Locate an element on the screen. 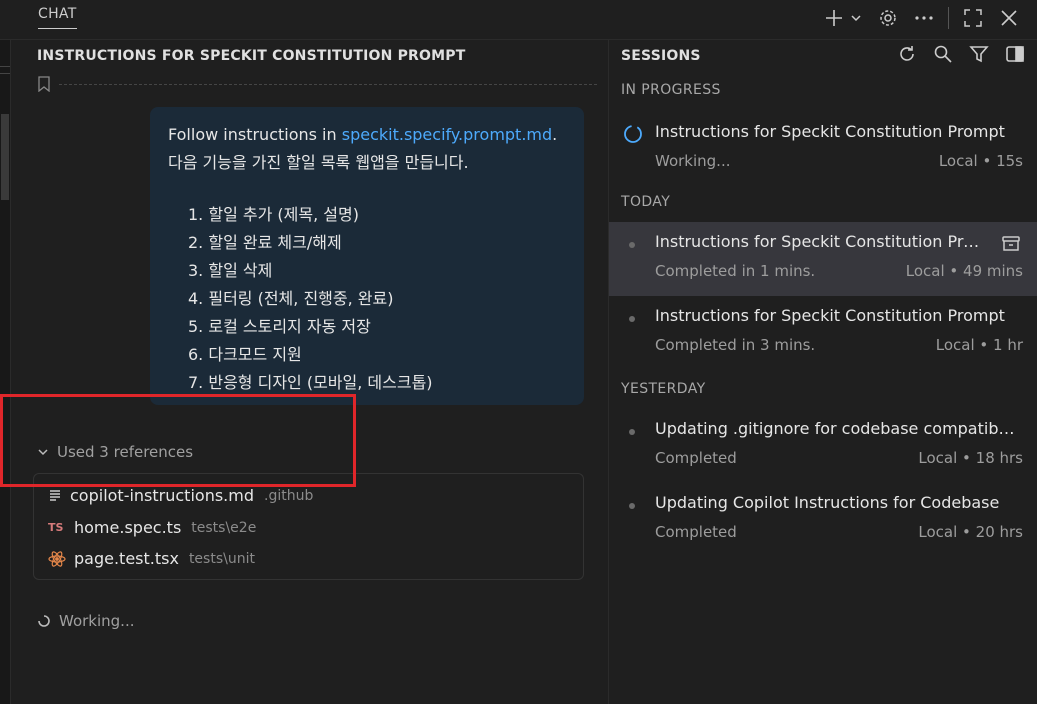 The image size is (1037, 704). list-item: 5. 로컬 스토리지 자동 저장 is located at coordinates (279, 326).